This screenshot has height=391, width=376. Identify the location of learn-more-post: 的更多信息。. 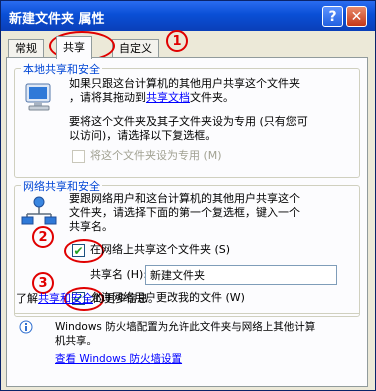
(126, 298).